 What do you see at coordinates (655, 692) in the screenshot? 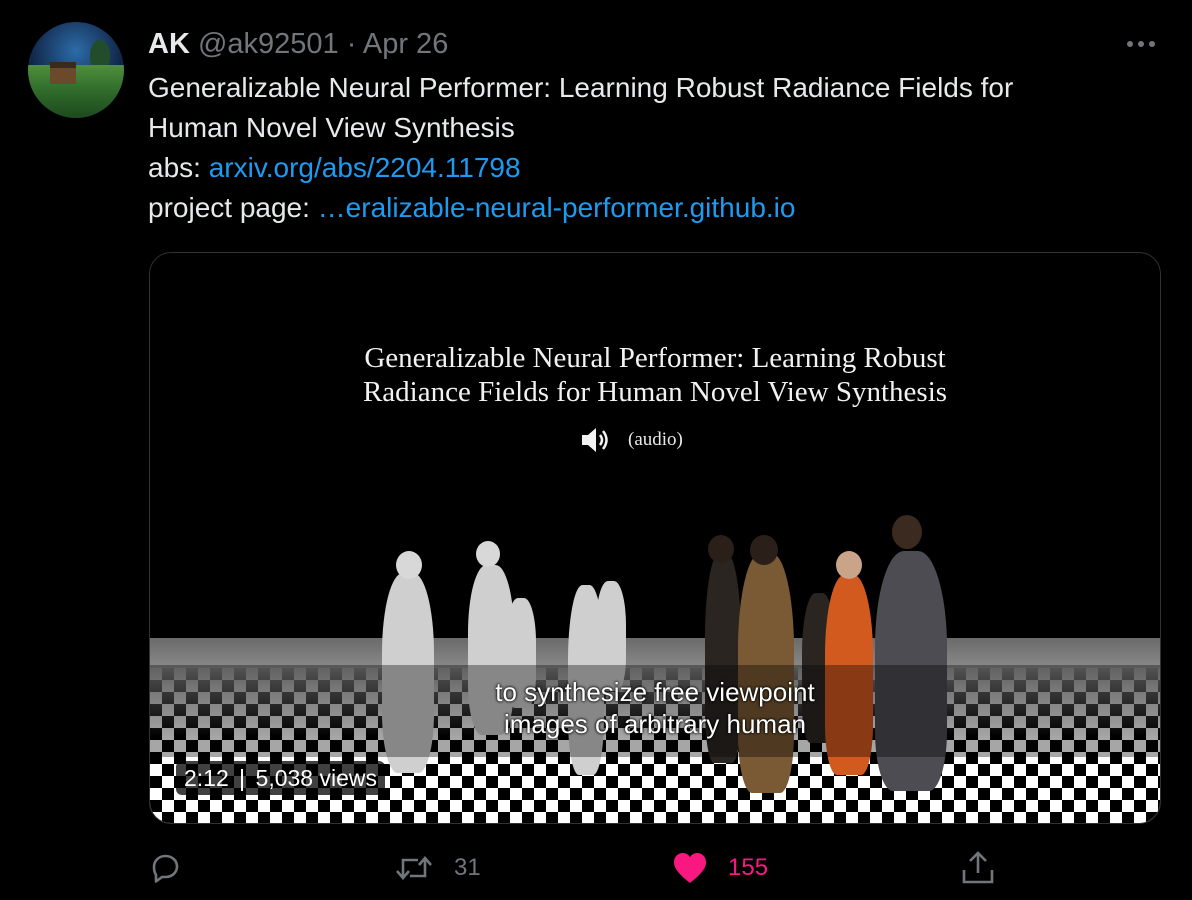
I see `video-caption-line-1: to synthesize free viewpoint` at bounding box center [655, 692].